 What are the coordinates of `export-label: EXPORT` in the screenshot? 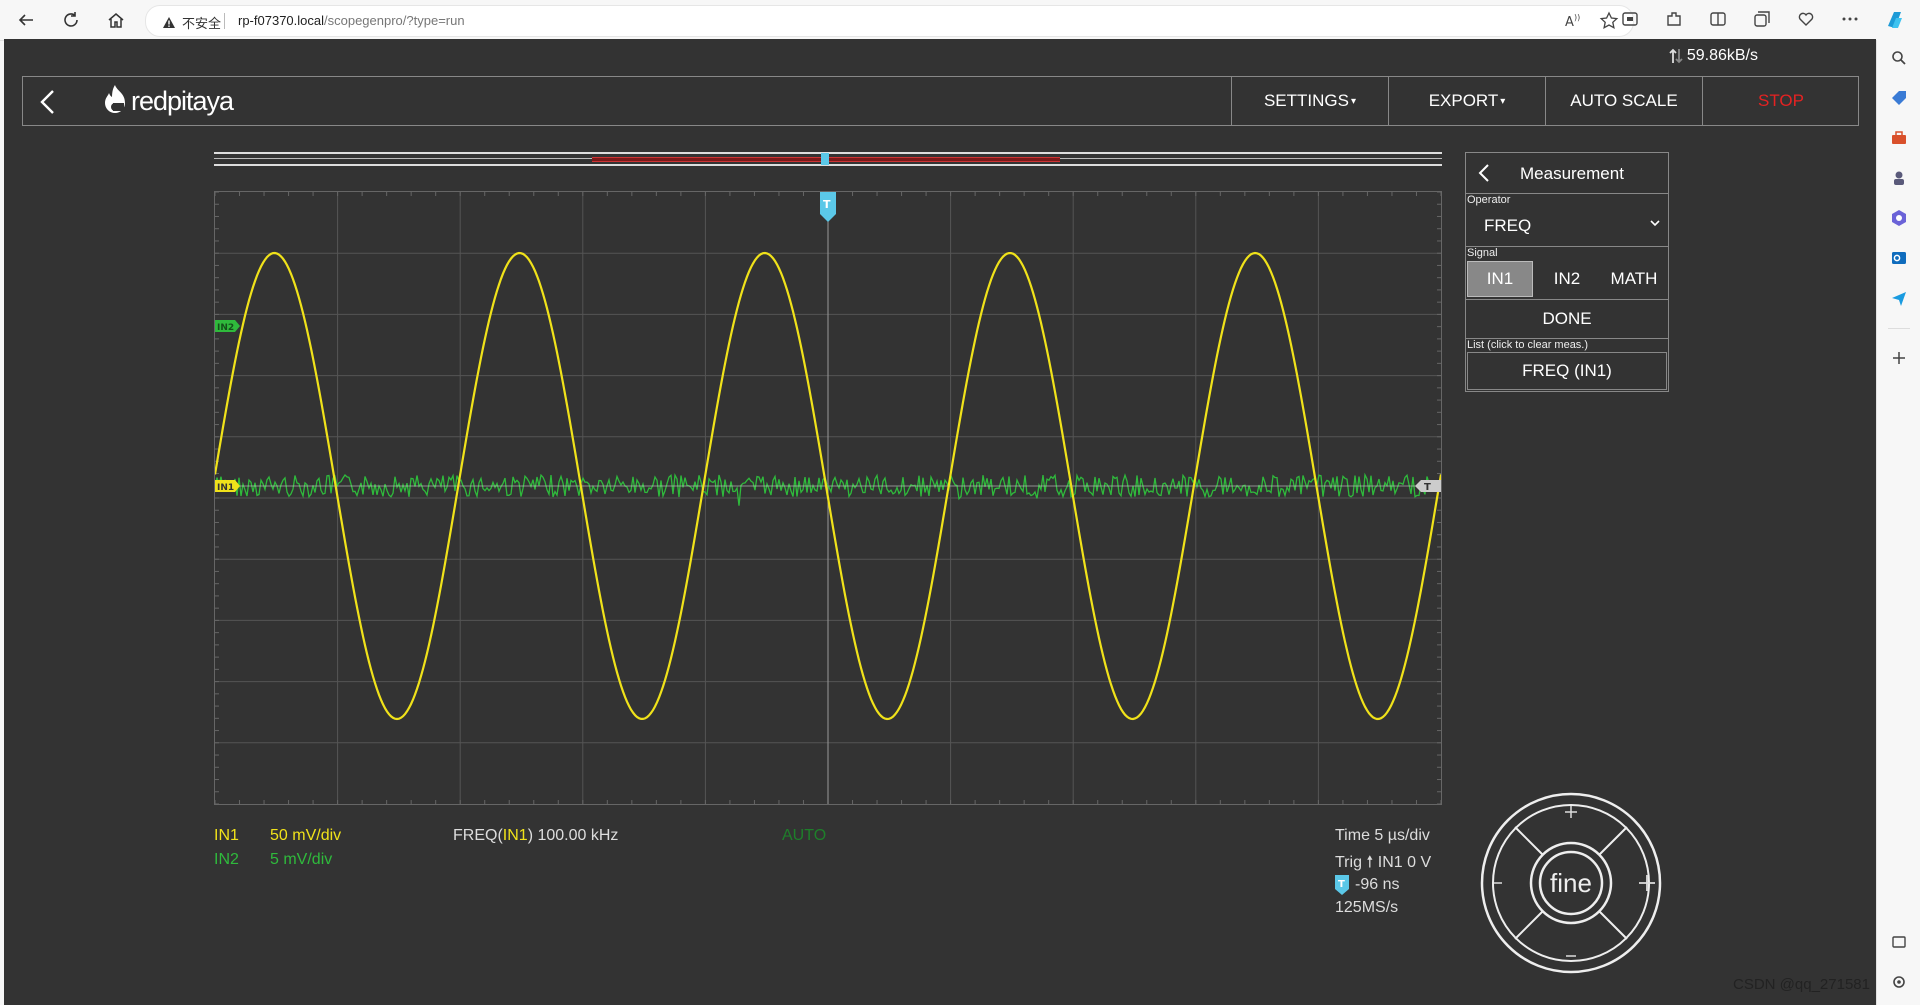 It's located at (1463, 100).